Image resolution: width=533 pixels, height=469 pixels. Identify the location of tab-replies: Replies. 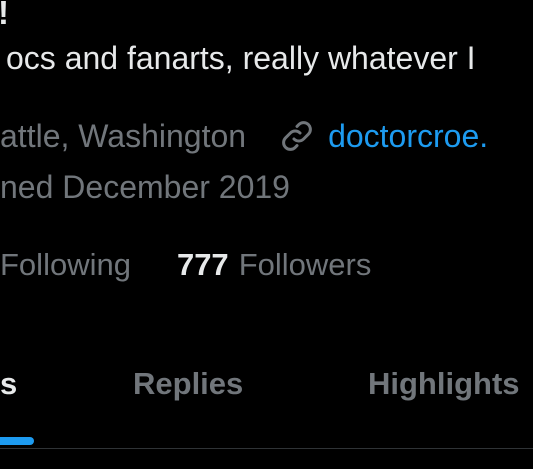
(188, 384).